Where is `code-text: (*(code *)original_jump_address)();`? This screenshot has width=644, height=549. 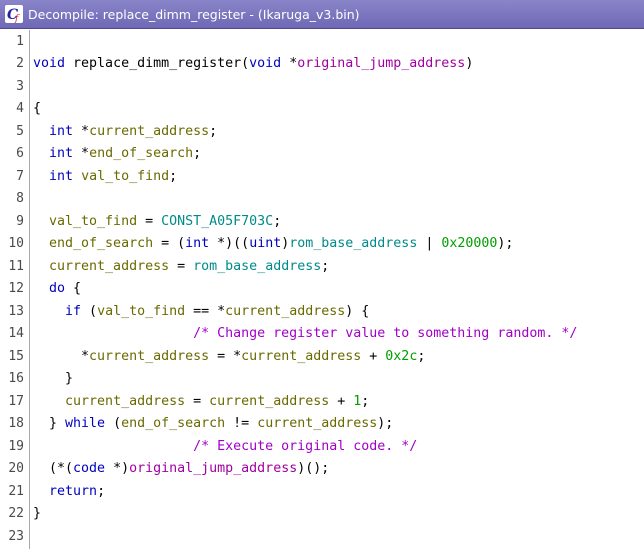 code-text: (*(code *)original_jump_address)(); is located at coordinates (179, 468).